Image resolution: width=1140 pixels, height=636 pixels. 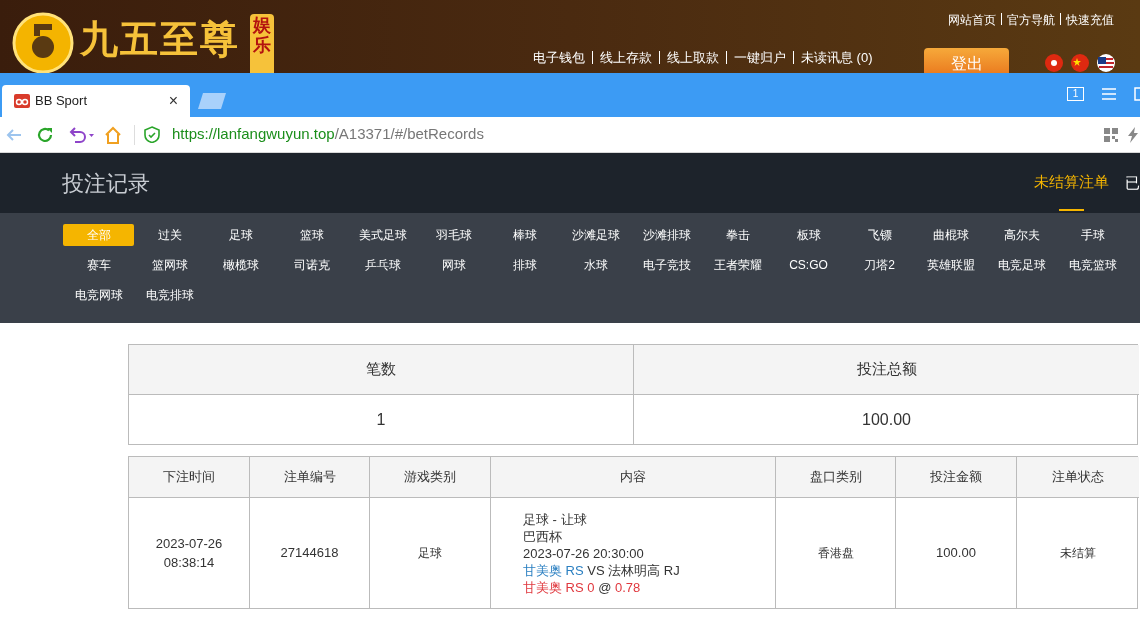 What do you see at coordinates (837, 58) in the screenshot?
I see `nav-link: 未读讯息 (0)` at bounding box center [837, 58].